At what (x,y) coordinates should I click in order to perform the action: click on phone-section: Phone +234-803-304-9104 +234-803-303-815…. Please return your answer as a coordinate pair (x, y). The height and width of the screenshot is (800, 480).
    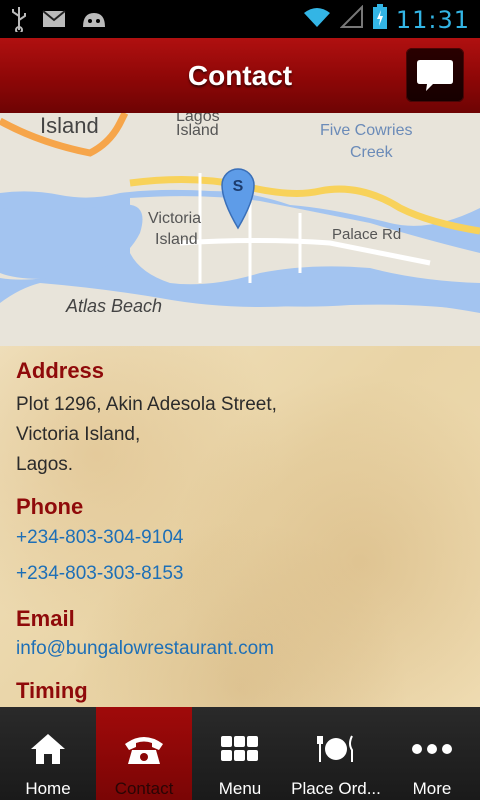
    Looking at the image, I should click on (240, 543).